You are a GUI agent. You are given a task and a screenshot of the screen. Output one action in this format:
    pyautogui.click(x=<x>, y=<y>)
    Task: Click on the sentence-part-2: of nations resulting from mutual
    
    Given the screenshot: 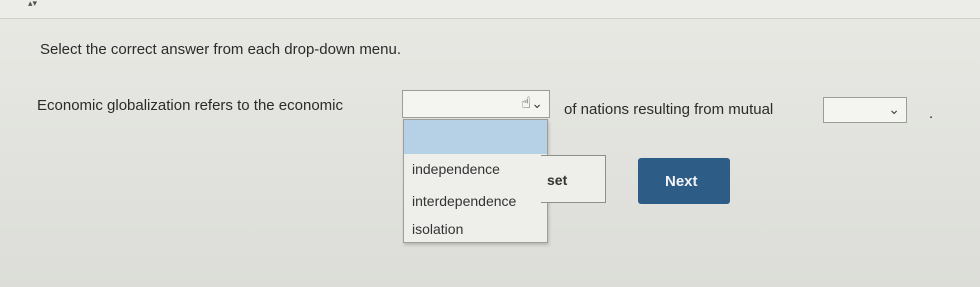 What is the action you would take?
    pyautogui.click(x=669, y=109)
    